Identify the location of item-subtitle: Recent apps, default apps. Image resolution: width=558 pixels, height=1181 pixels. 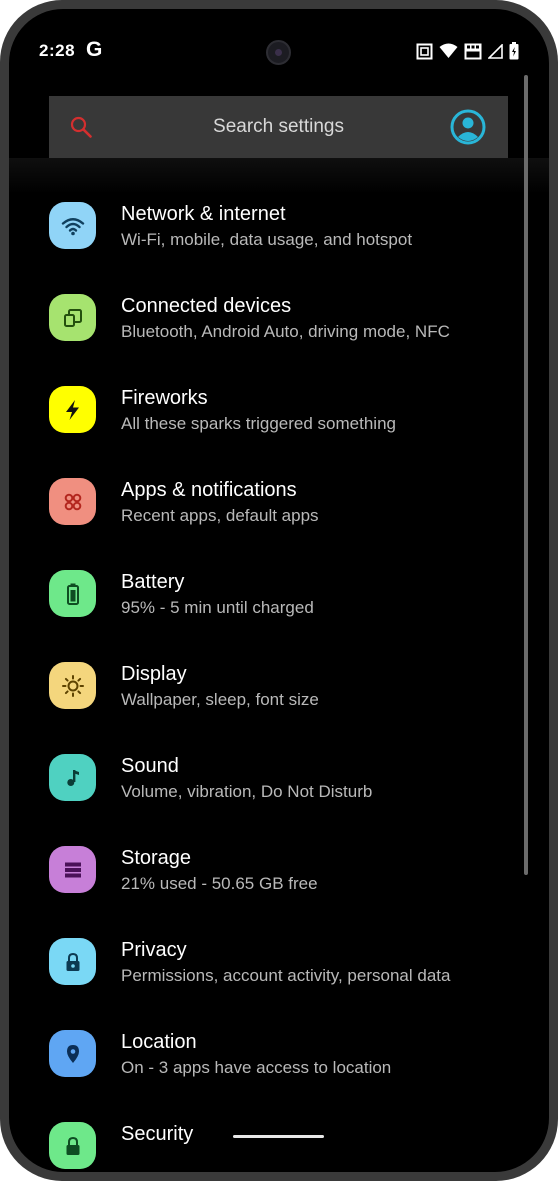
(220, 515).